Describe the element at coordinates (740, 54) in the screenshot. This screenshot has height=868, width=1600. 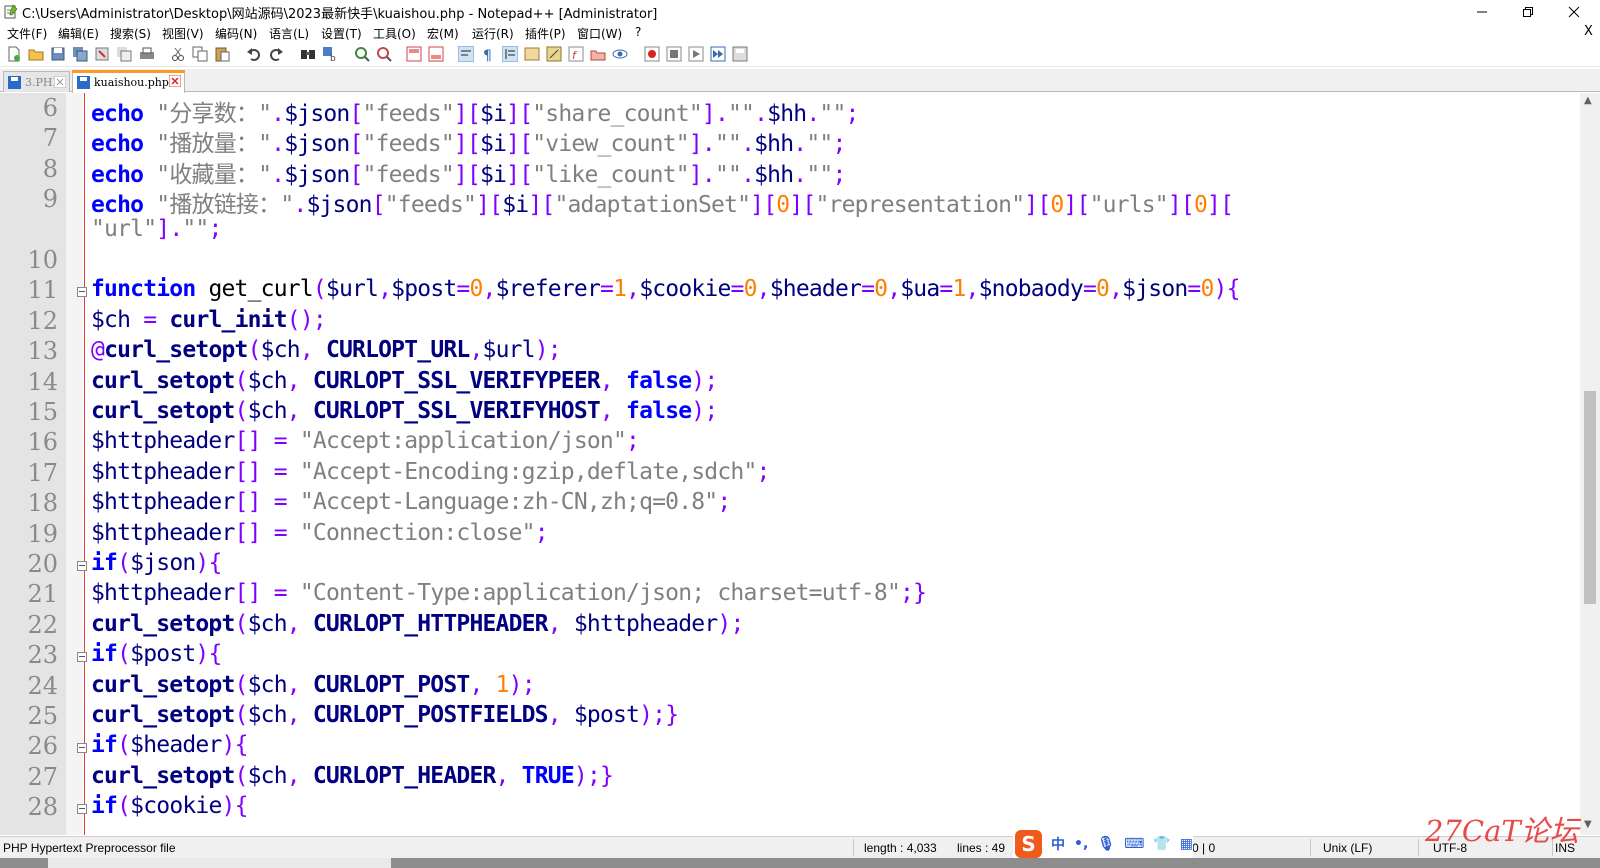
I see `save-macro-icon` at that location.